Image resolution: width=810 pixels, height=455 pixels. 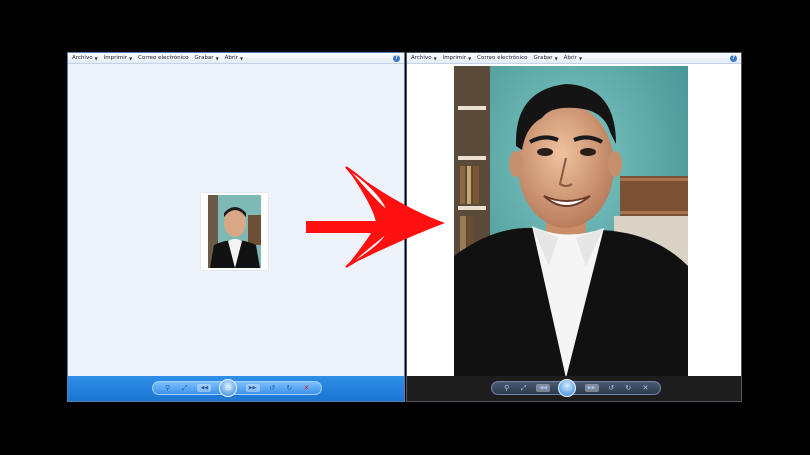 I want to click on photo-thumbnail, so click(x=234, y=231).